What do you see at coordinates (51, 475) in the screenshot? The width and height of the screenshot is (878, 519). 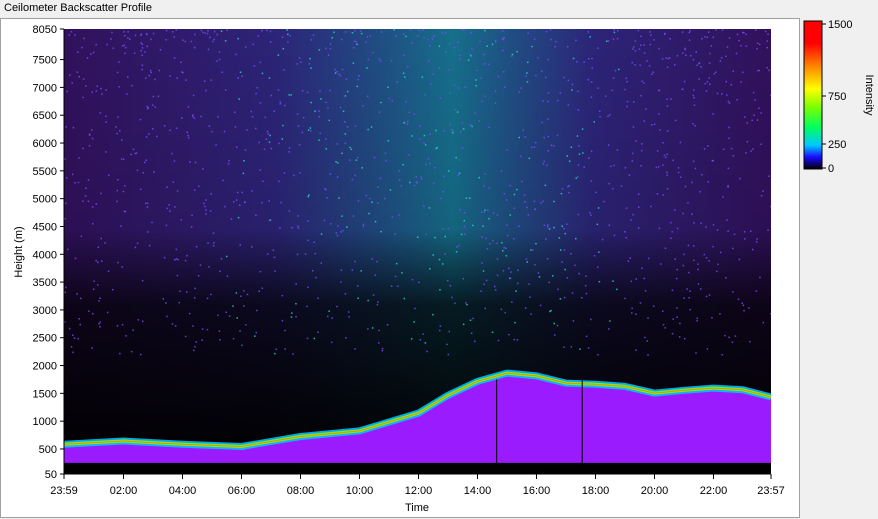 I see `y-tick-label: 50` at bounding box center [51, 475].